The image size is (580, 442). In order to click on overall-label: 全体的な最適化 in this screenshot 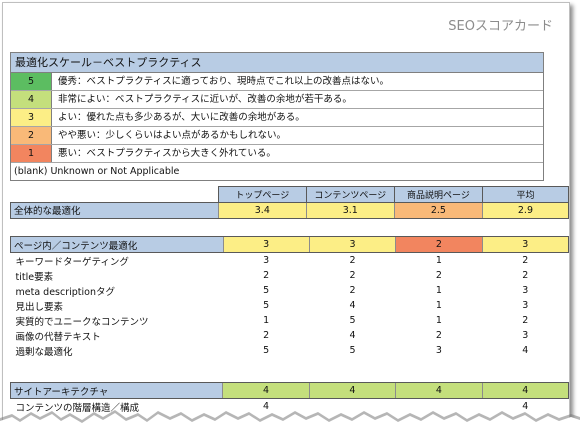, I will do `click(114, 210)`.